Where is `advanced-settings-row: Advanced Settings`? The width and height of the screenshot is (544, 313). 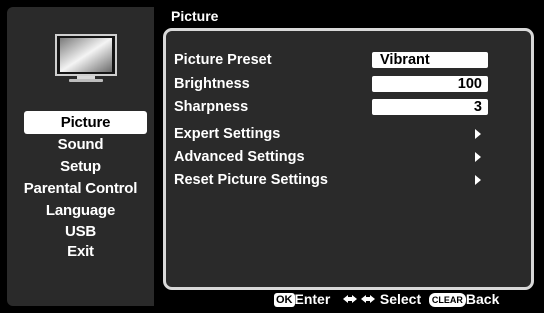 advanced-settings-row: Advanced Settings is located at coordinates (239, 157).